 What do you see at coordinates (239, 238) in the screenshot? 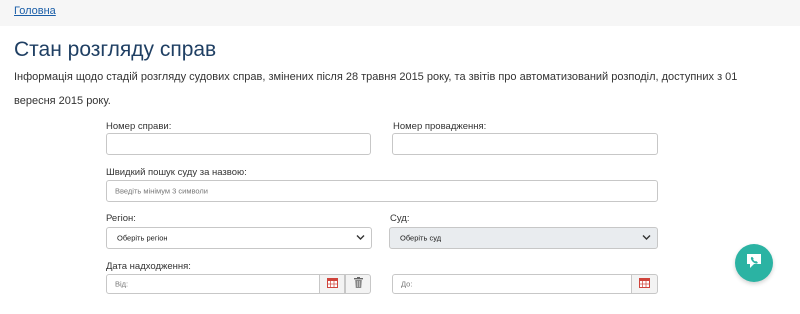
I see `region-select: Оберіть регіон` at bounding box center [239, 238].